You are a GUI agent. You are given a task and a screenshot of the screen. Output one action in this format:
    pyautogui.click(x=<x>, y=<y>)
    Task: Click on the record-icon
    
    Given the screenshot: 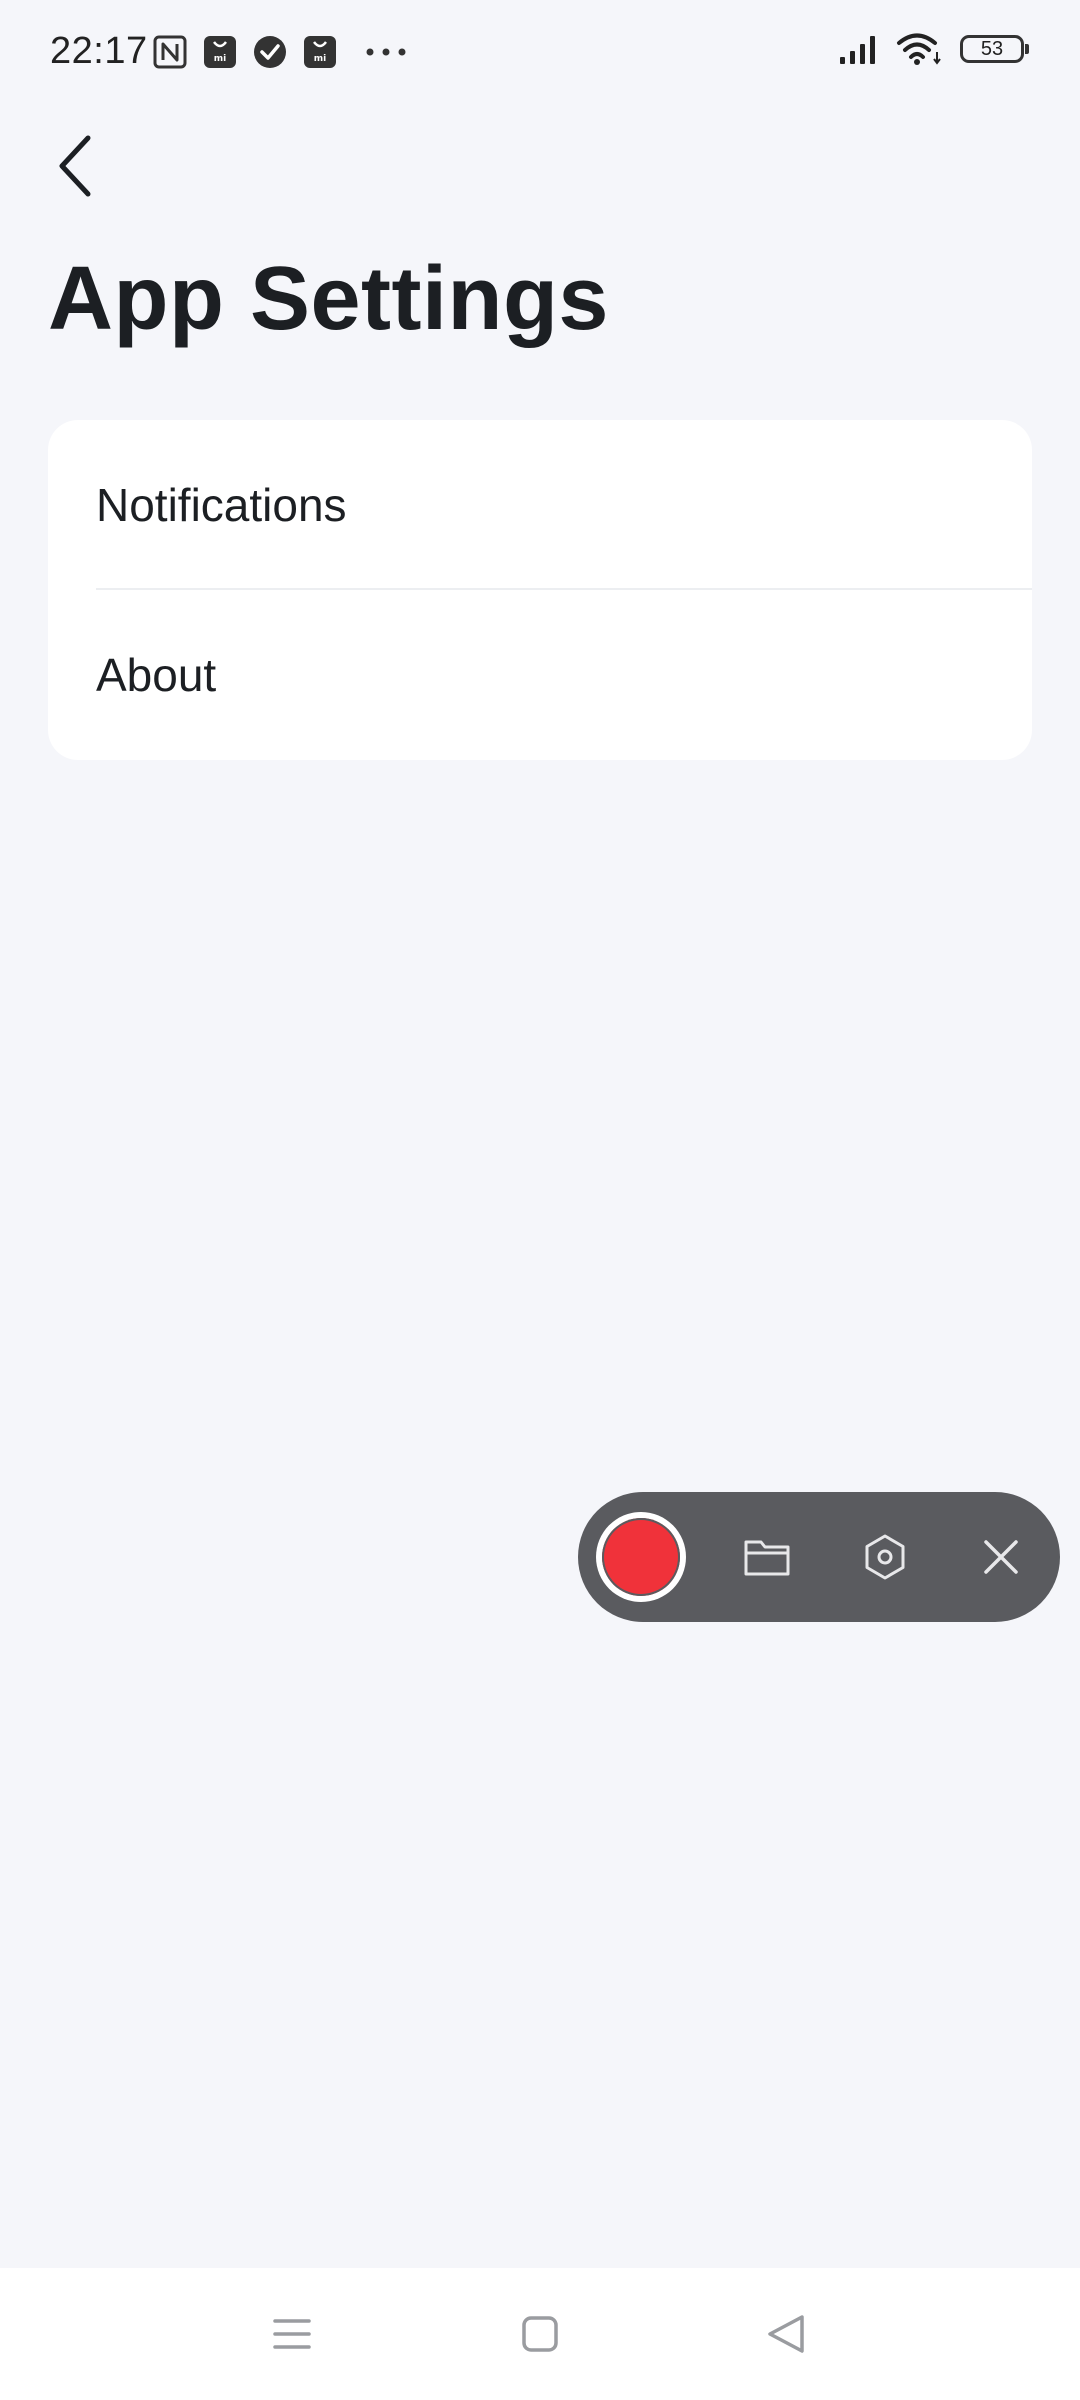 What is the action you would take?
    pyautogui.click(x=641, y=1557)
    